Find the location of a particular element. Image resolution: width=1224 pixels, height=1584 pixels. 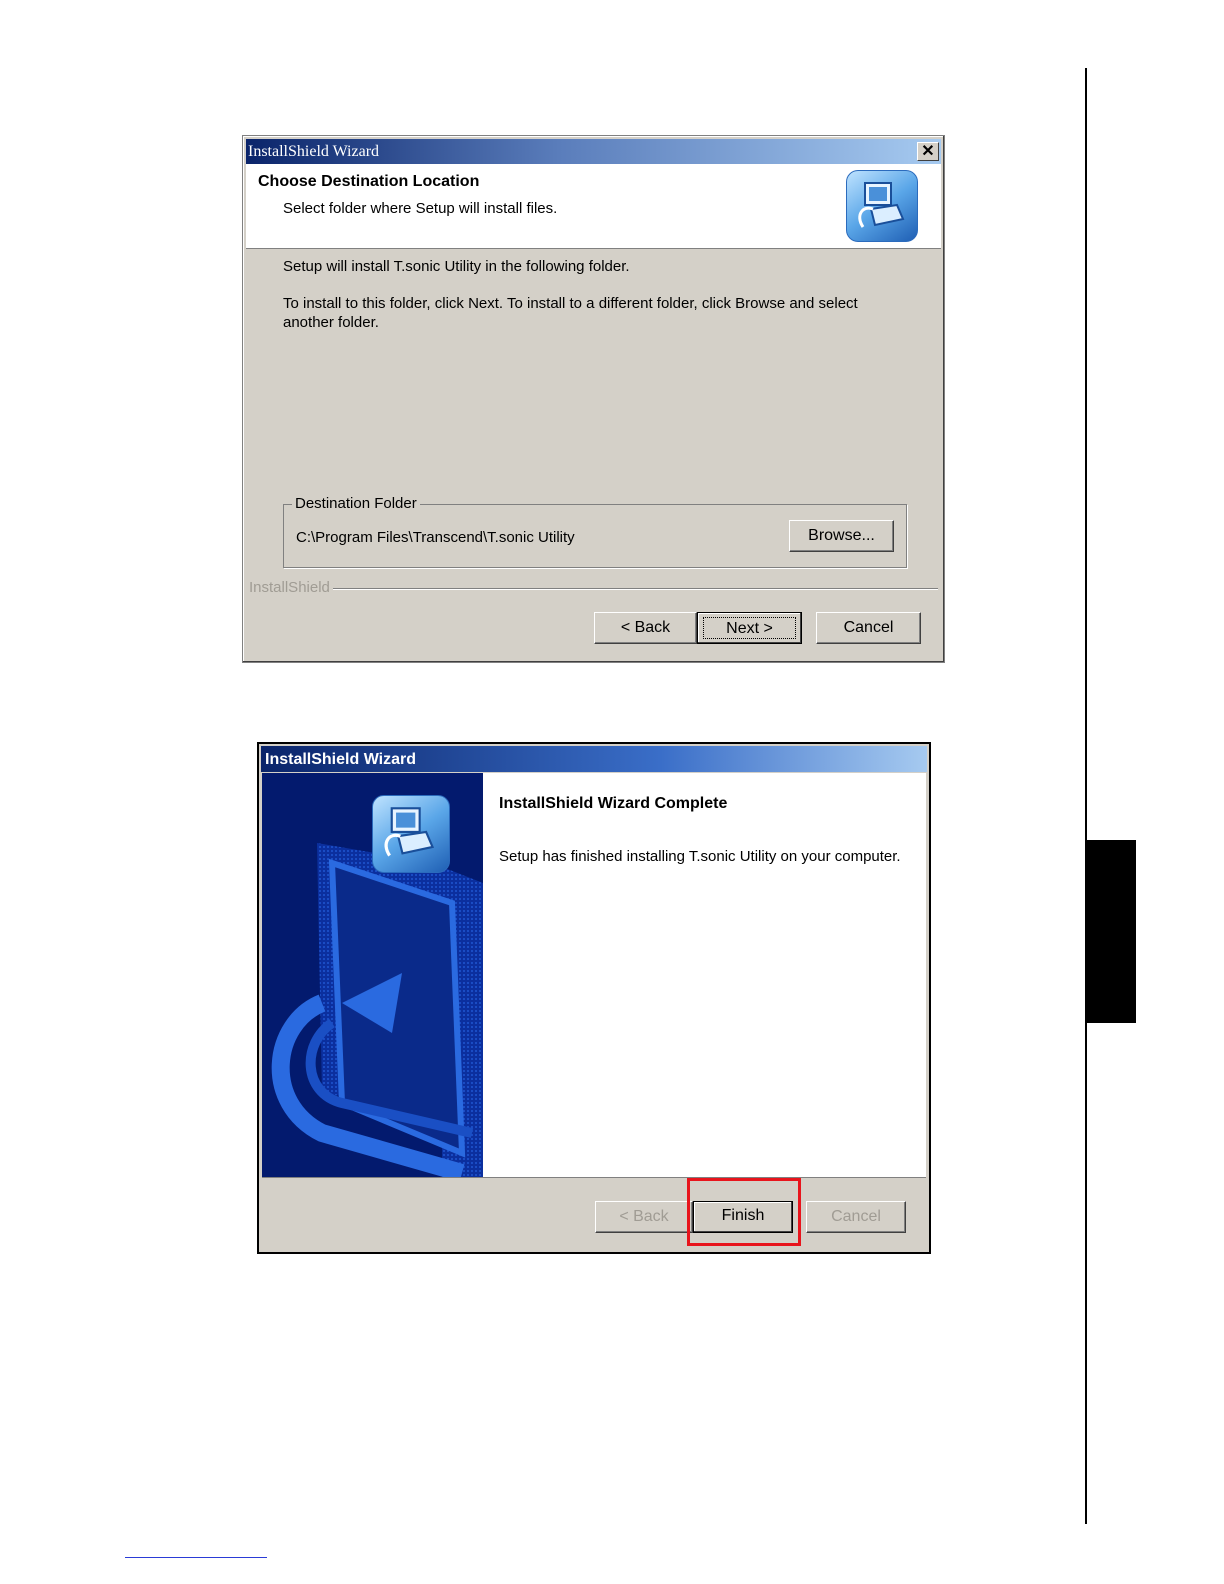

next-button-label: Next > is located at coordinates (749, 628).